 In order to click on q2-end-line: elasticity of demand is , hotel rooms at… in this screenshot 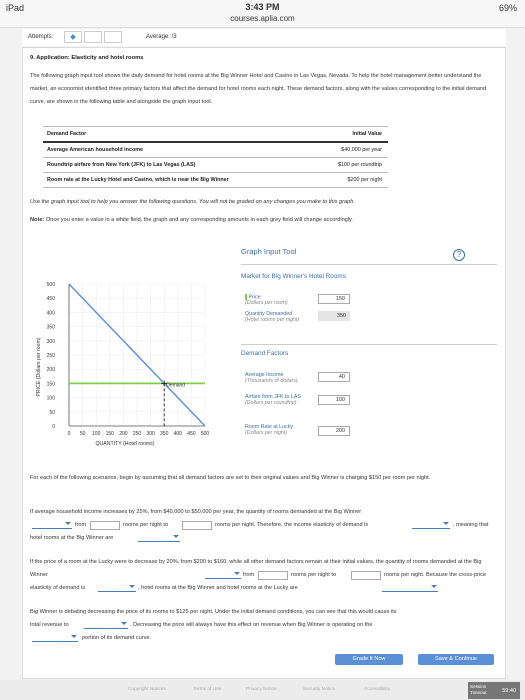, I will do `click(265, 588)`.